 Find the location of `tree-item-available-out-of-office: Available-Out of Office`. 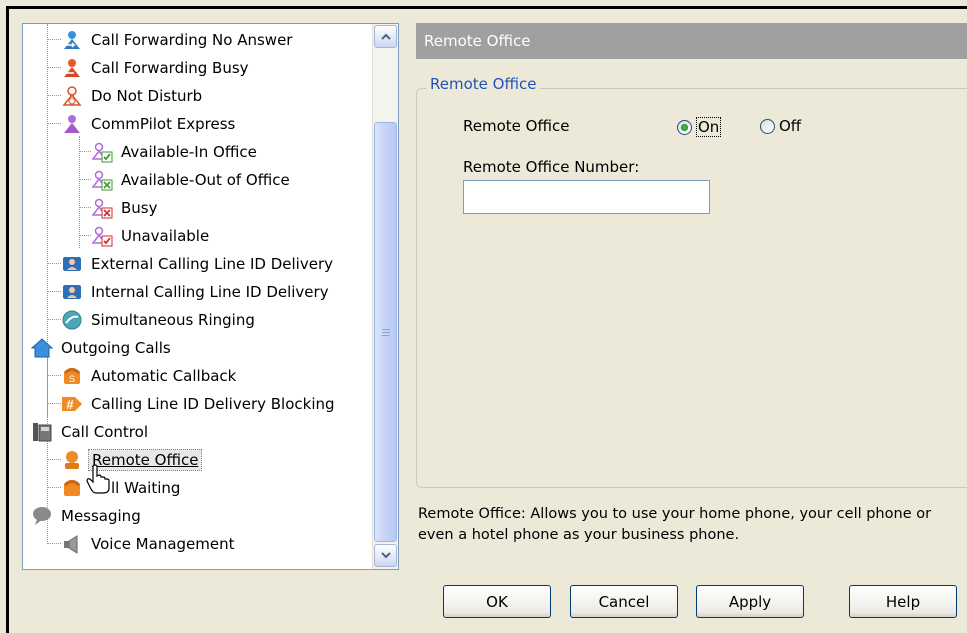

tree-item-available-out-of-office: Available-Out of Office is located at coordinates (192, 180).